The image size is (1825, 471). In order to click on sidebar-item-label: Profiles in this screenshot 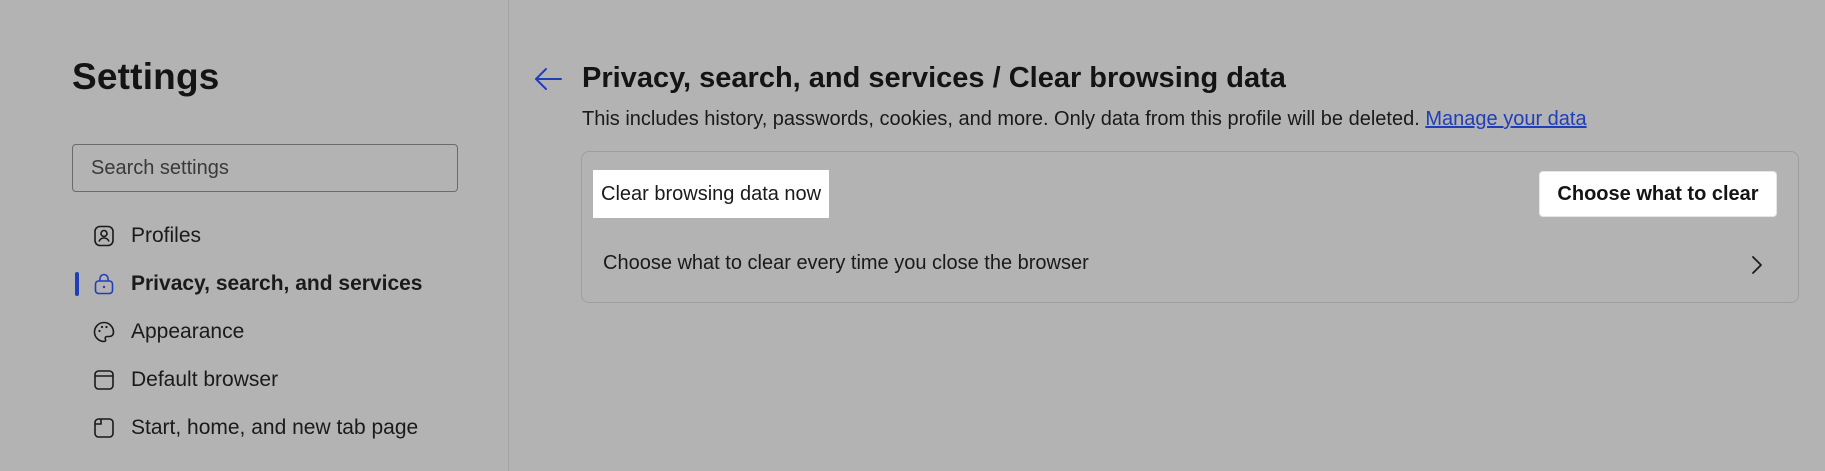, I will do `click(166, 235)`.